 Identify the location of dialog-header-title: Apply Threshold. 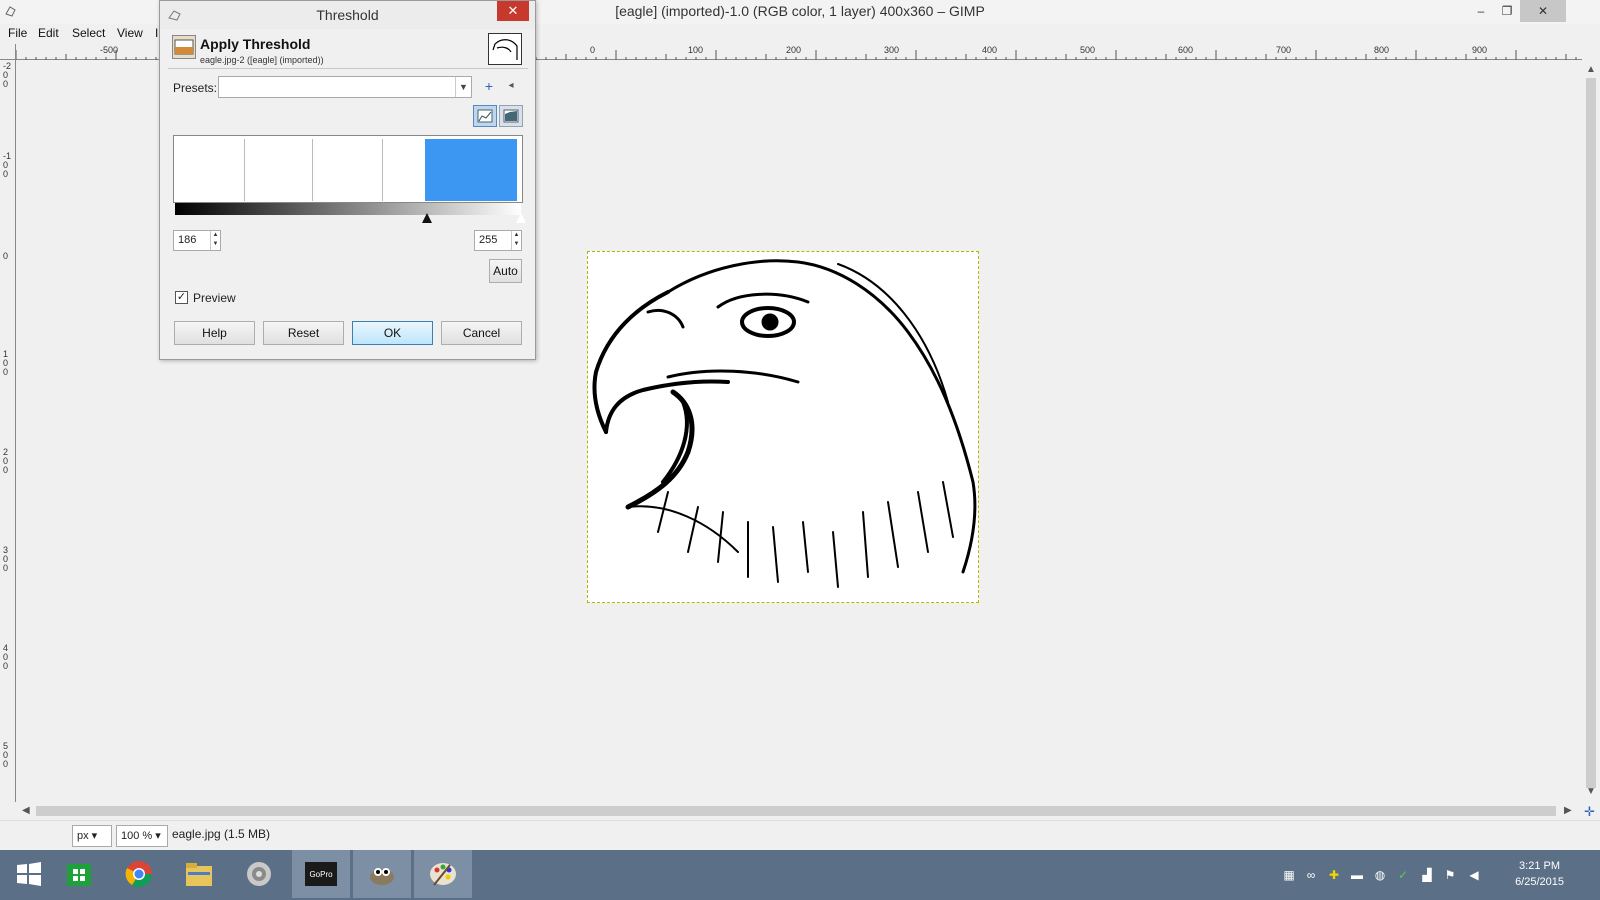
(255, 44).